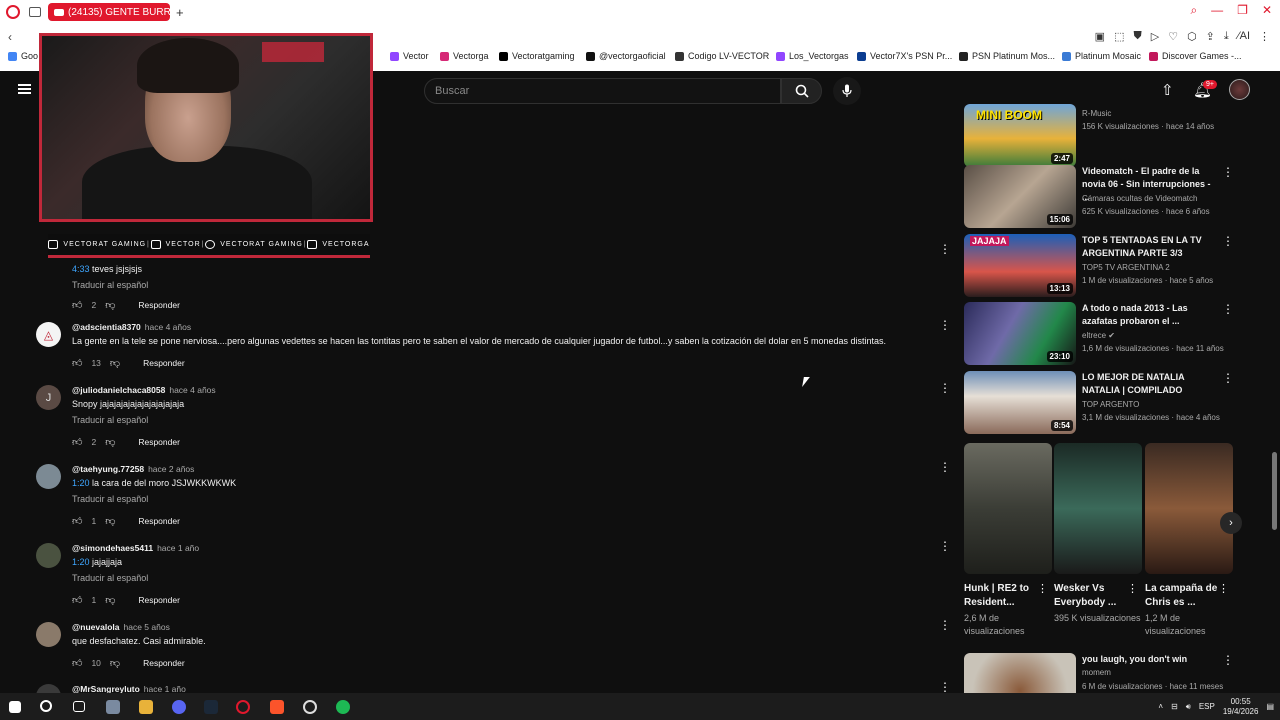 This screenshot has height=720, width=1280. What do you see at coordinates (1149, 659) in the screenshot?
I see `video-title: you laugh, you don't win` at bounding box center [1149, 659].